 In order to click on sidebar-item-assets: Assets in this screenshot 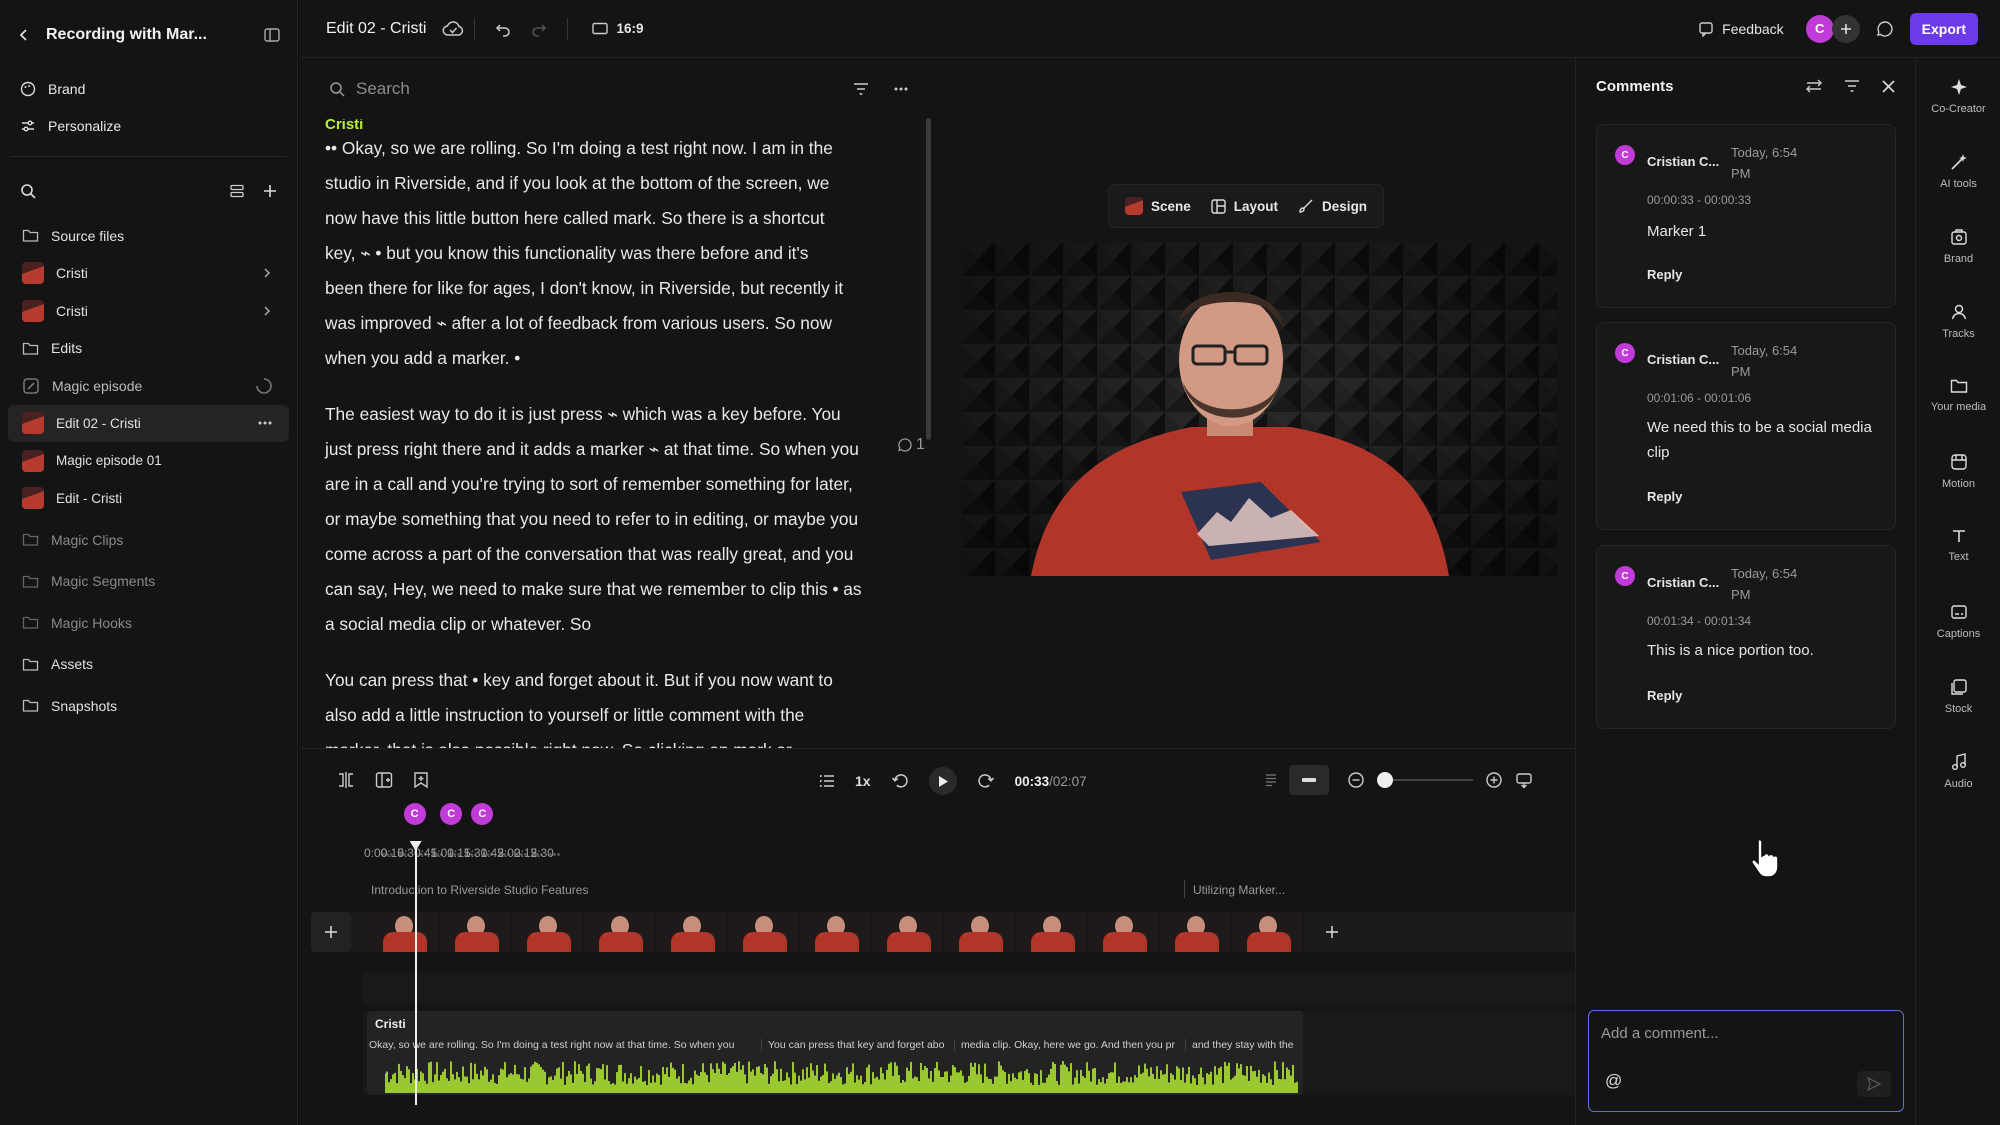, I will do `click(148, 665)`.